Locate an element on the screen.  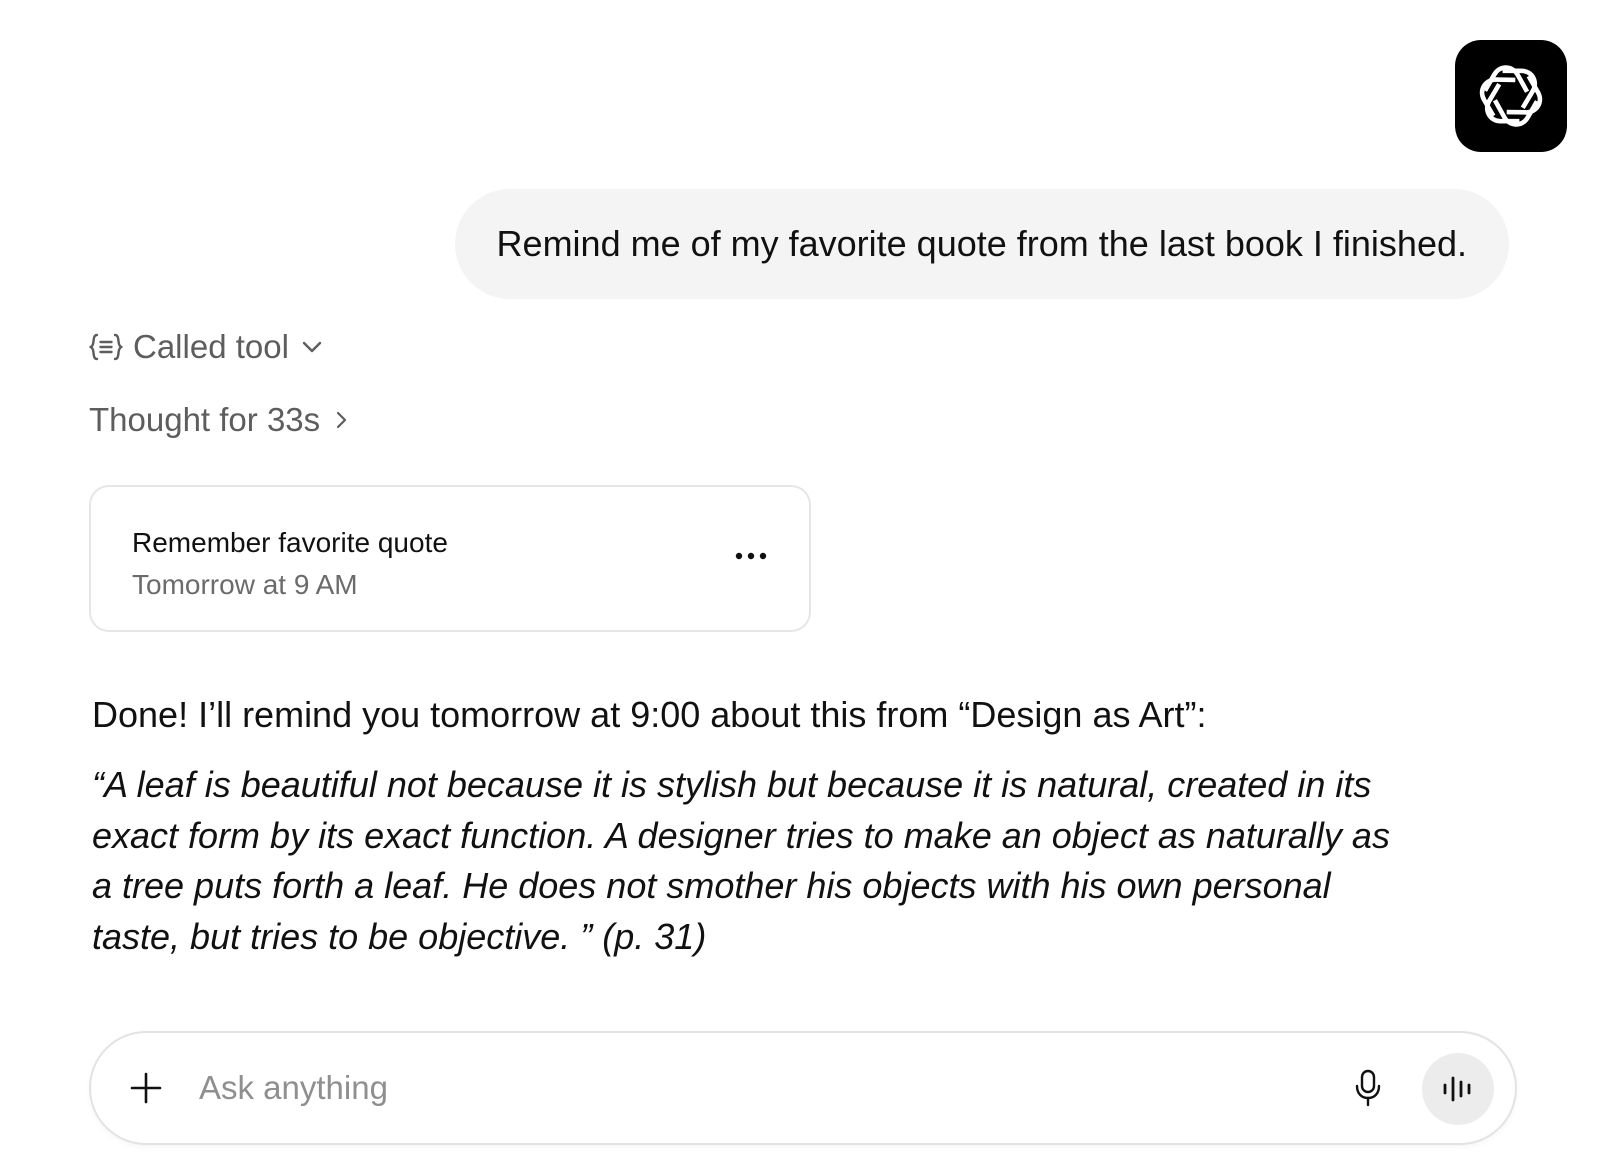
thought-toggle: Thought for 33s is located at coordinates (219, 420).